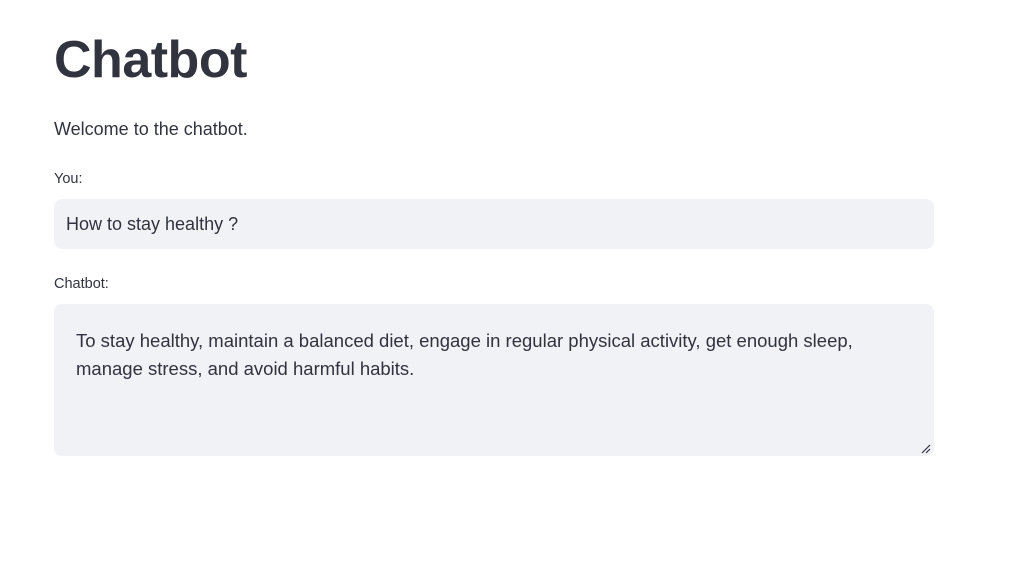 The image size is (1015, 577). What do you see at coordinates (926, 449) in the screenshot?
I see `resize-handle-icon` at bounding box center [926, 449].